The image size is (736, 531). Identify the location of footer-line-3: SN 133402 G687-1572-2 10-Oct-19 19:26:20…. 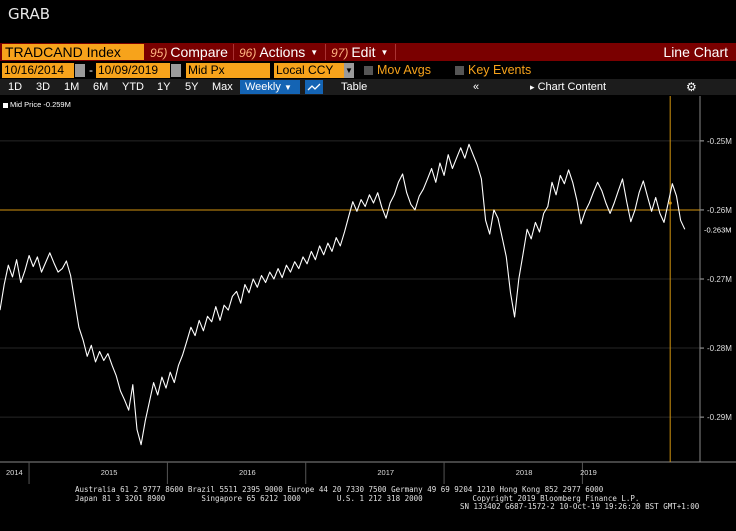
(580, 506).